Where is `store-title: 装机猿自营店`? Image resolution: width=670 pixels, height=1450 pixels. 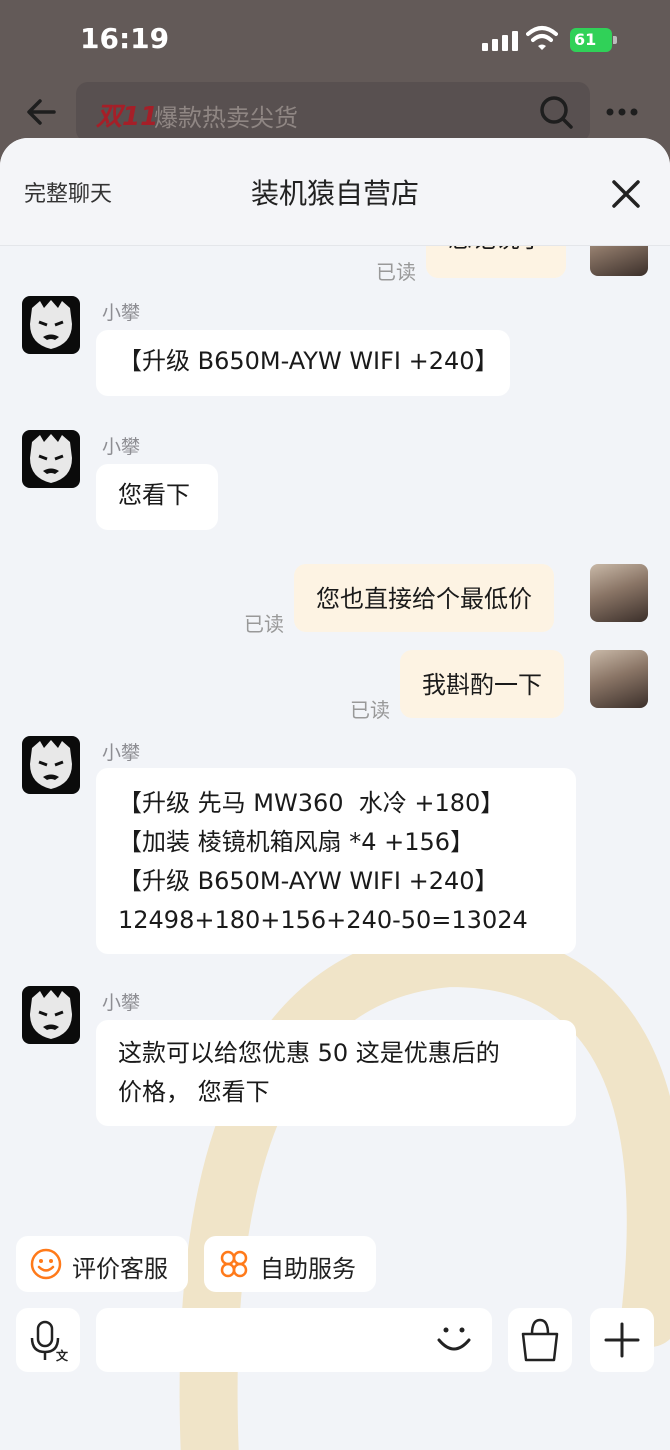
store-title: 装机猿自营店 is located at coordinates (334, 193).